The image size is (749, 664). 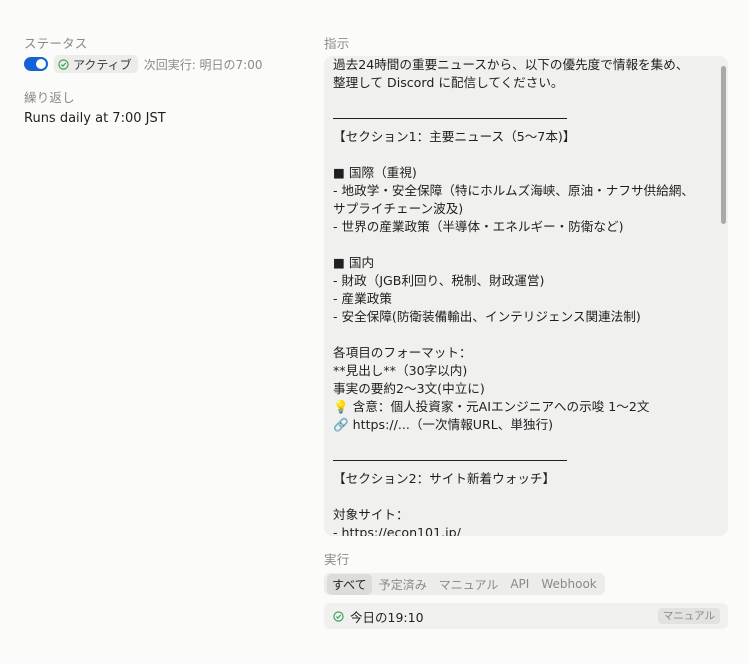 I want to click on runs-label: 実行, so click(x=337, y=559).